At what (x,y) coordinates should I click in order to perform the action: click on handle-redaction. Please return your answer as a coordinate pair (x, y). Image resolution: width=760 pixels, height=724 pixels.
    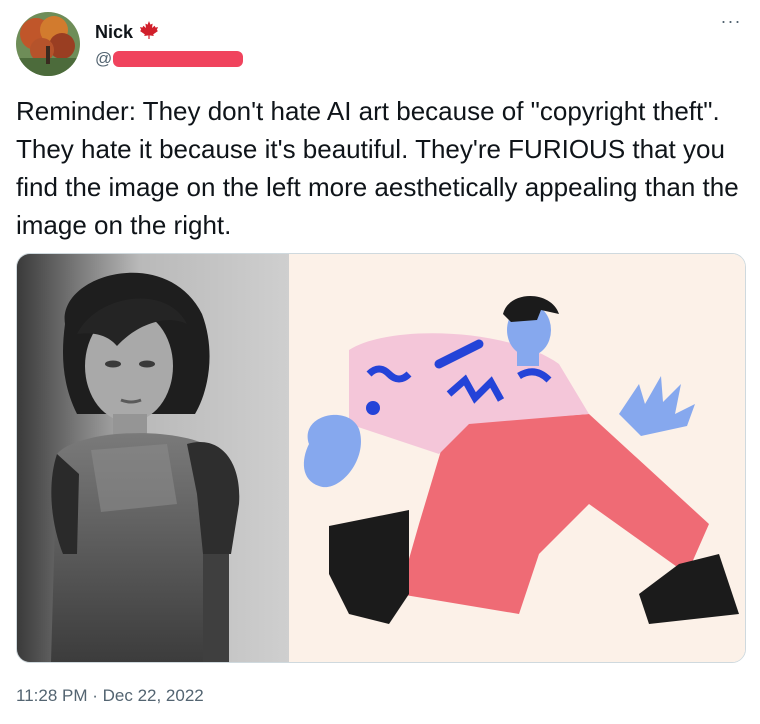
    Looking at the image, I should click on (178, 59).